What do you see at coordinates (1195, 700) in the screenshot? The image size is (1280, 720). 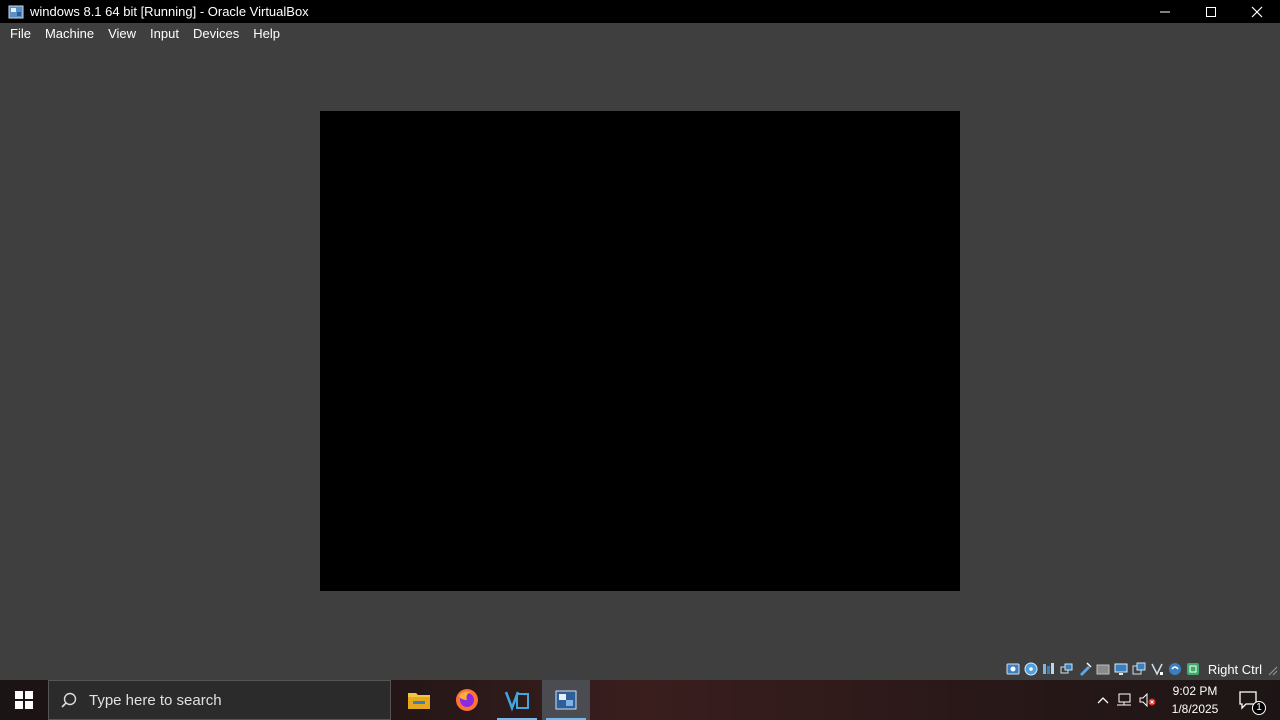 I see `taskbar-clock: 9:02 PM 1/8/2025` at bounding box center [1195, 700].